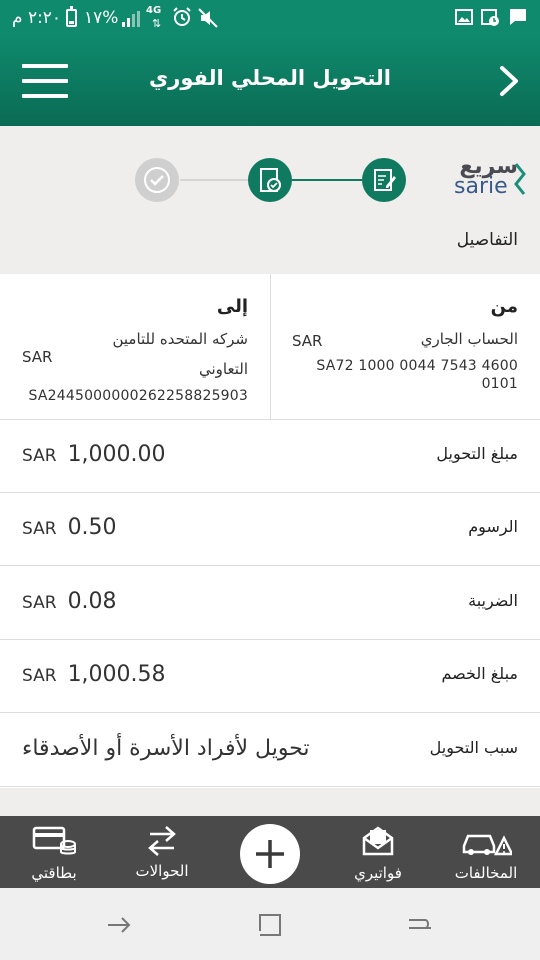 Image resolution: width=540 pixels, height=960 pixels. Describe the element at coordinates (378, 873) in the screenshot. I see `nav-my-bills-label: فواتيري` at that location.